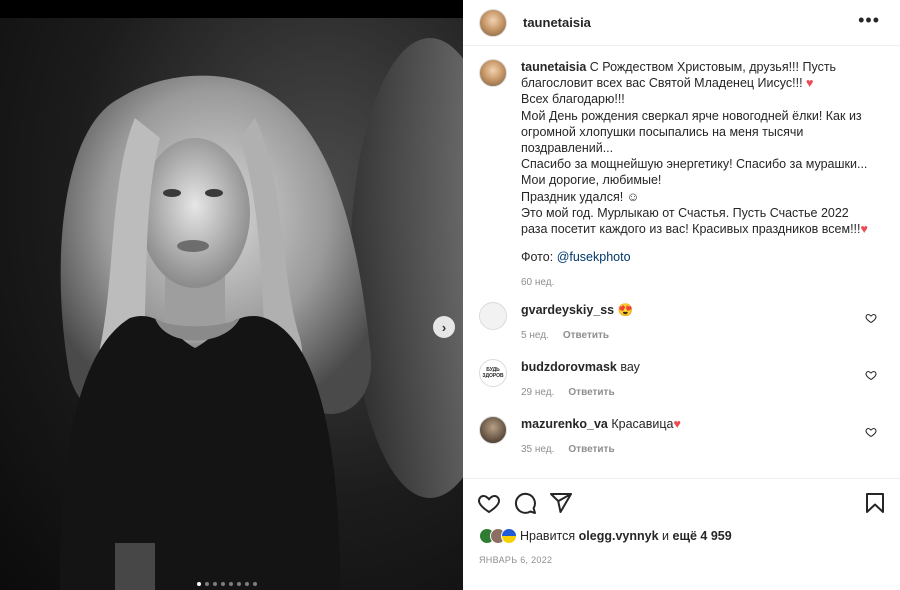 Image resolution: width=900 pixels, height=590 pixels. Describe the element at coordinates (564, 424) in the screenshot. I see `comment-username: mazurenko_va` at that location.